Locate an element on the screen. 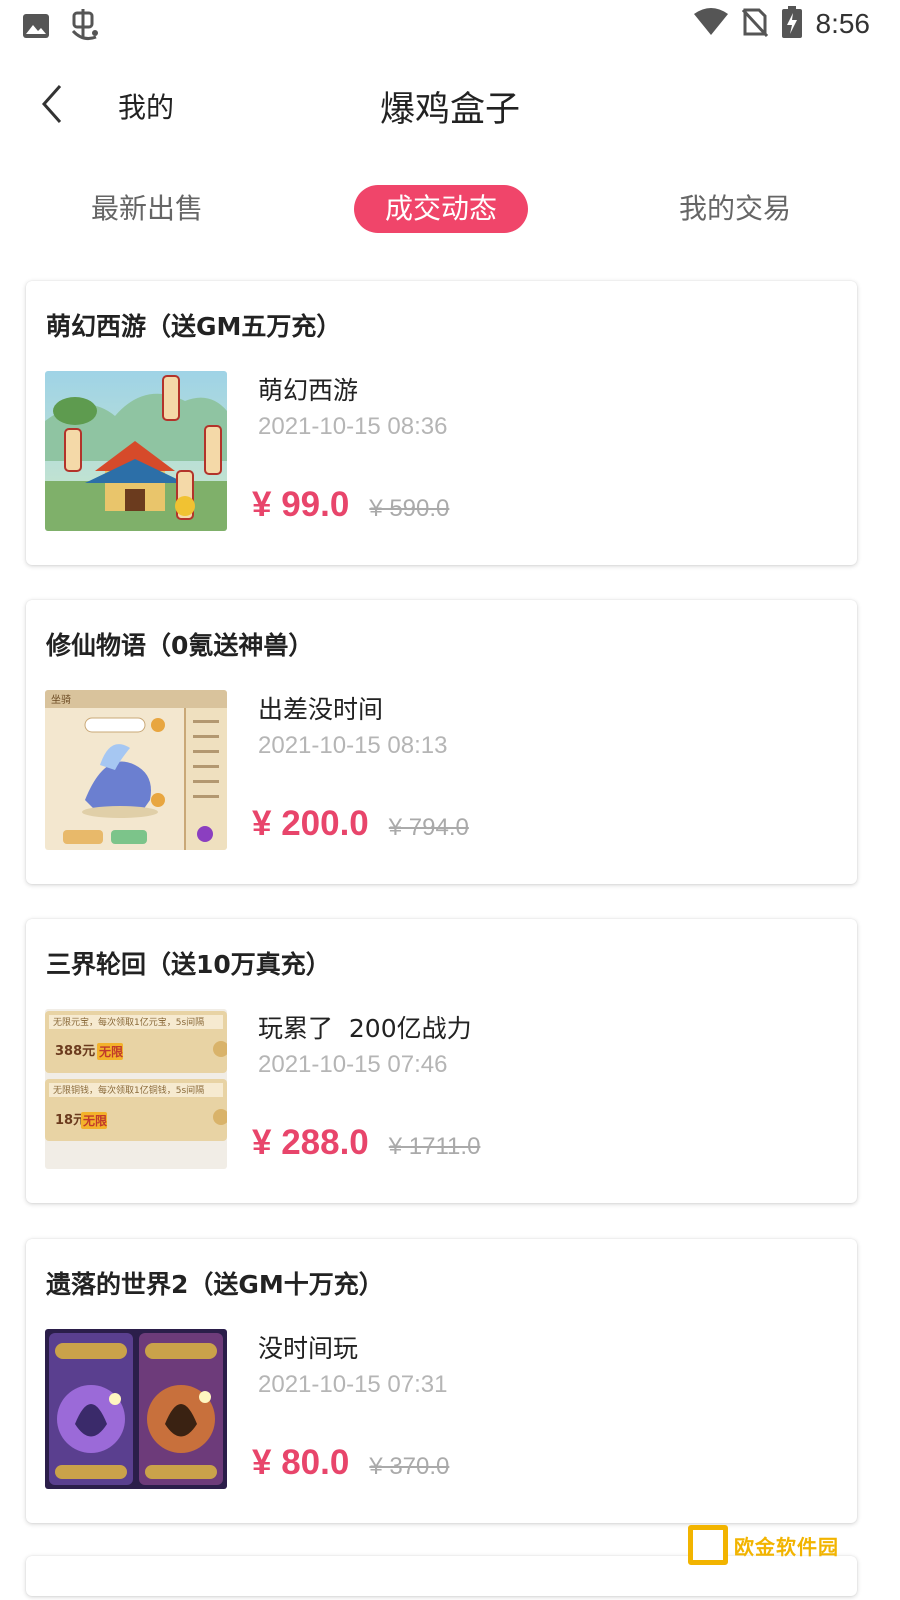 The height and width of the screenshot is (1600, 900). deal-time: 2021-10-15 07:46 is located at coordinates (353, 1064).